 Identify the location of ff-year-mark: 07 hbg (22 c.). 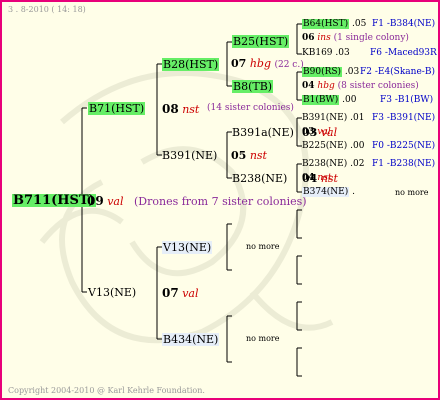
(267, 64).